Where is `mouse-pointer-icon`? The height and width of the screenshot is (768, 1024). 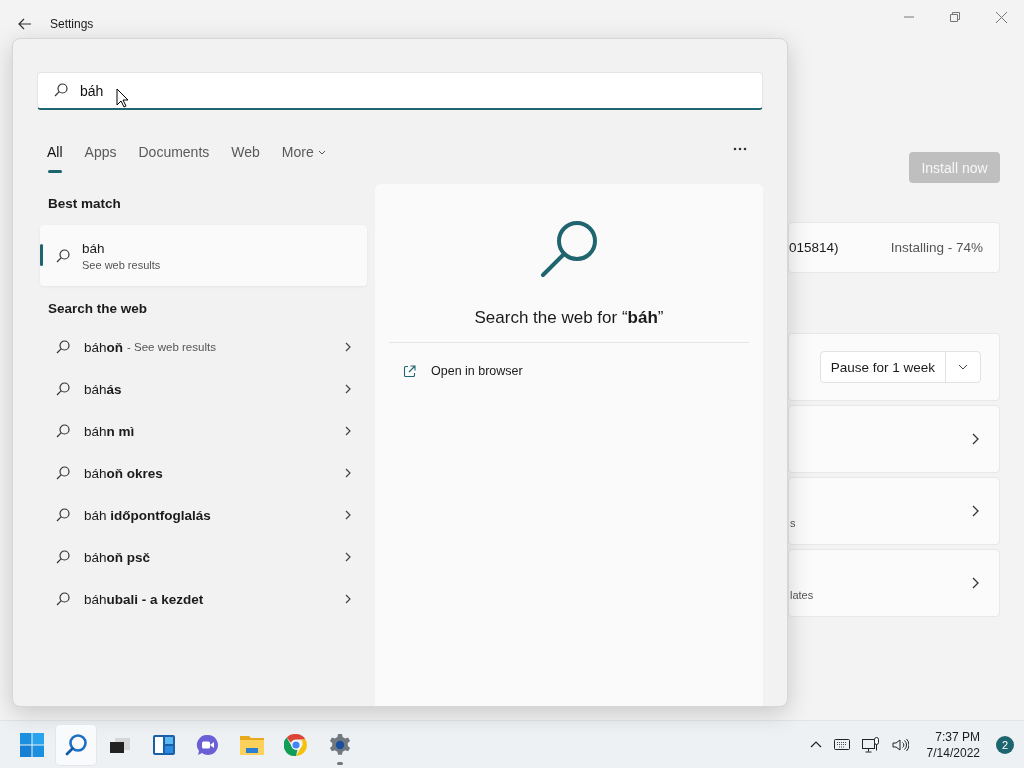
mouse-pointer-icon is located at coordinates (122, 98).